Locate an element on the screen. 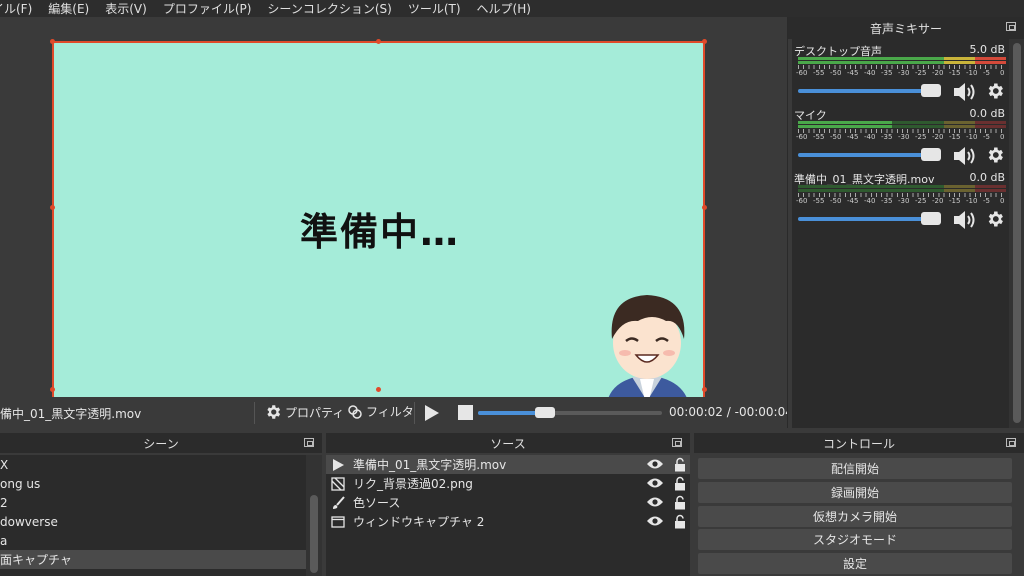 The height and width of the screenshot is (576, 1024). media-file-name: 備中_01_黒文字透明.mov is located at coordinates (71, 414).